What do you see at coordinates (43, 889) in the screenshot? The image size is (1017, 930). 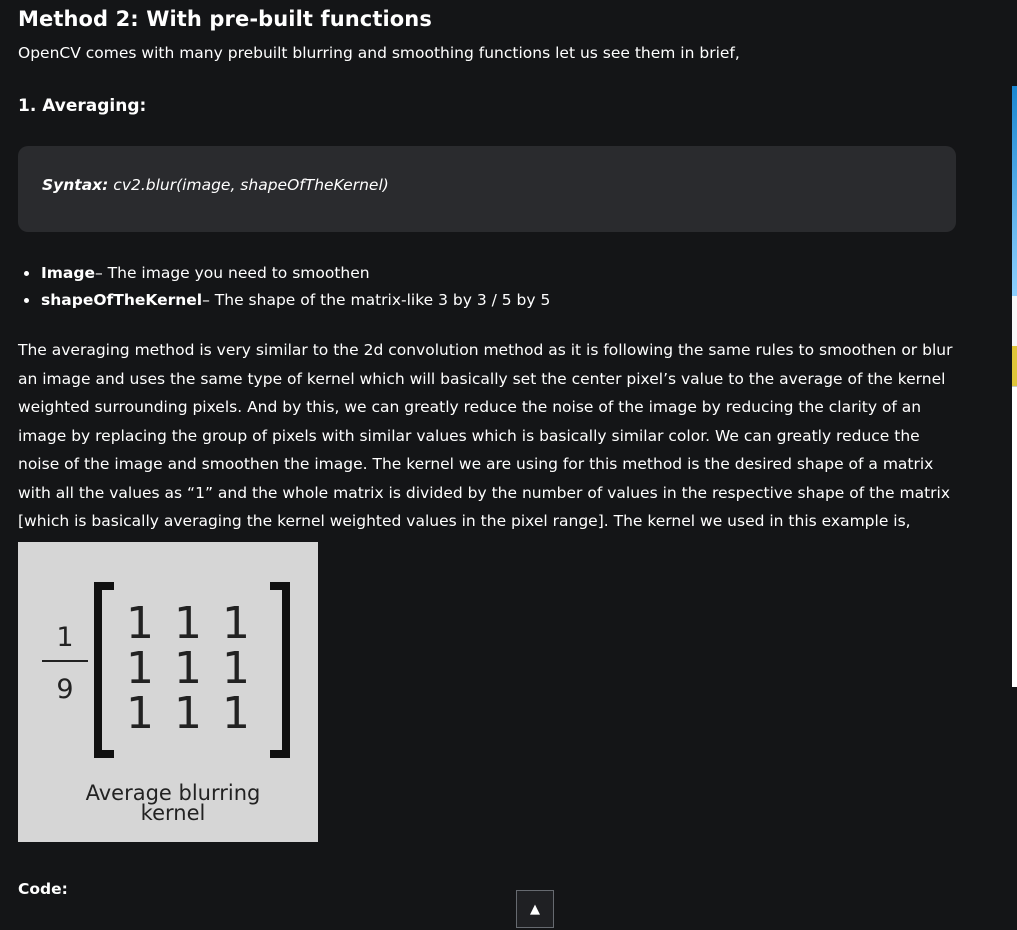 I see `code-label: Code:` at bounding box center [43, 889].